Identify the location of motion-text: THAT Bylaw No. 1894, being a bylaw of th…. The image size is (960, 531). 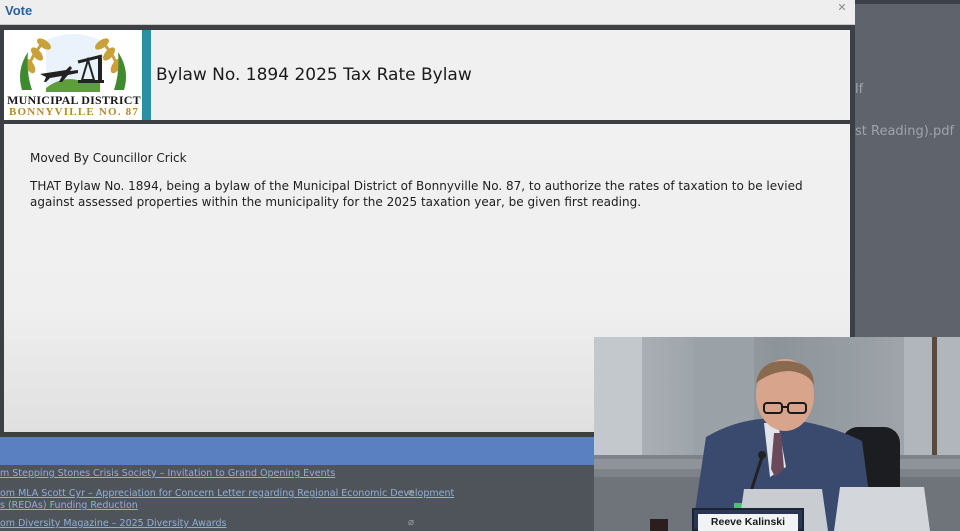
(416, 194).